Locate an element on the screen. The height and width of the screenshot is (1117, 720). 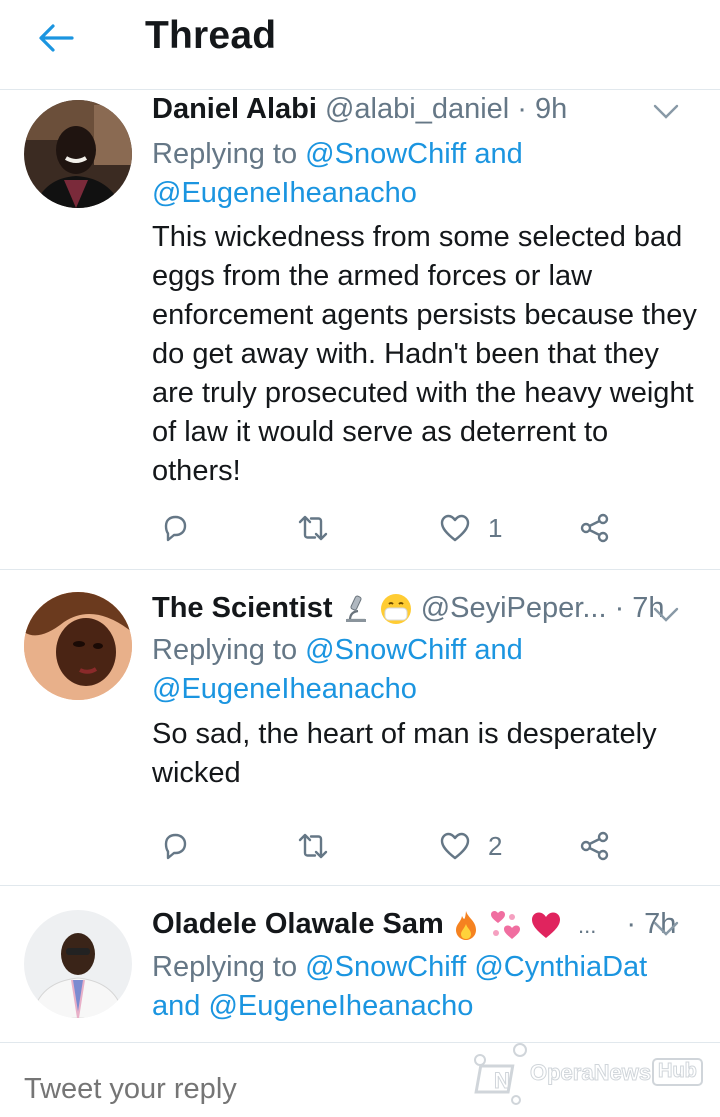
display-name: Daniel Alabi is located at coordinates (234, 109).